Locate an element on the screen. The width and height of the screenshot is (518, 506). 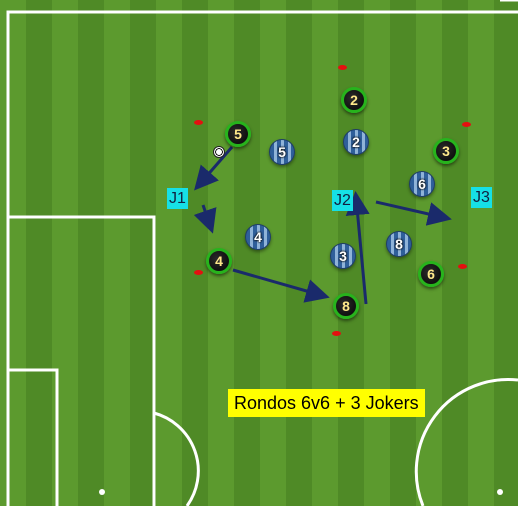
joker-j2: J2 is located at coordinates (342, 200).